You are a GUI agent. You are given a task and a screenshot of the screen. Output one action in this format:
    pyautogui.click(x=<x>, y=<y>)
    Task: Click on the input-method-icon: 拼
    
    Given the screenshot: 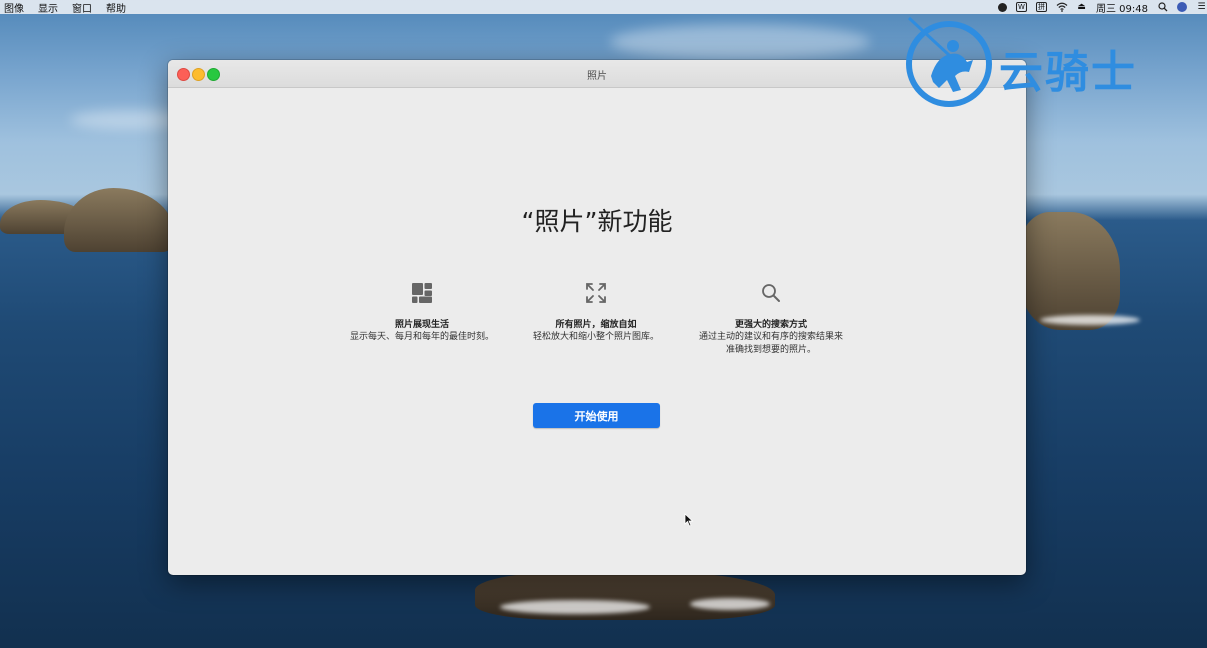 What is the action you would take?
    pyautogui.click(x=1041, y=7)
    